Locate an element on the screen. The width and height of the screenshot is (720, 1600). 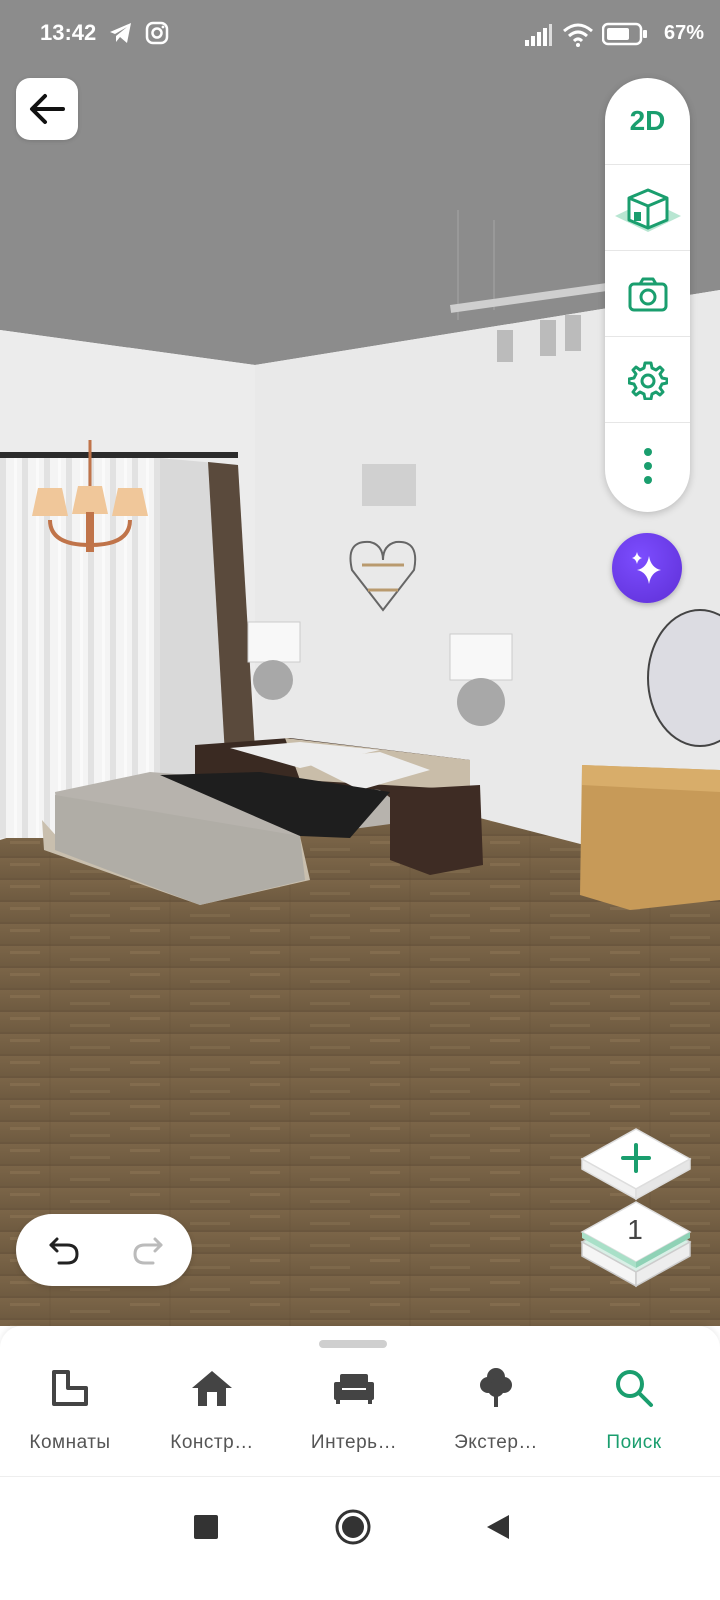
add-floor-icon is located at coordinates (636, 1164).